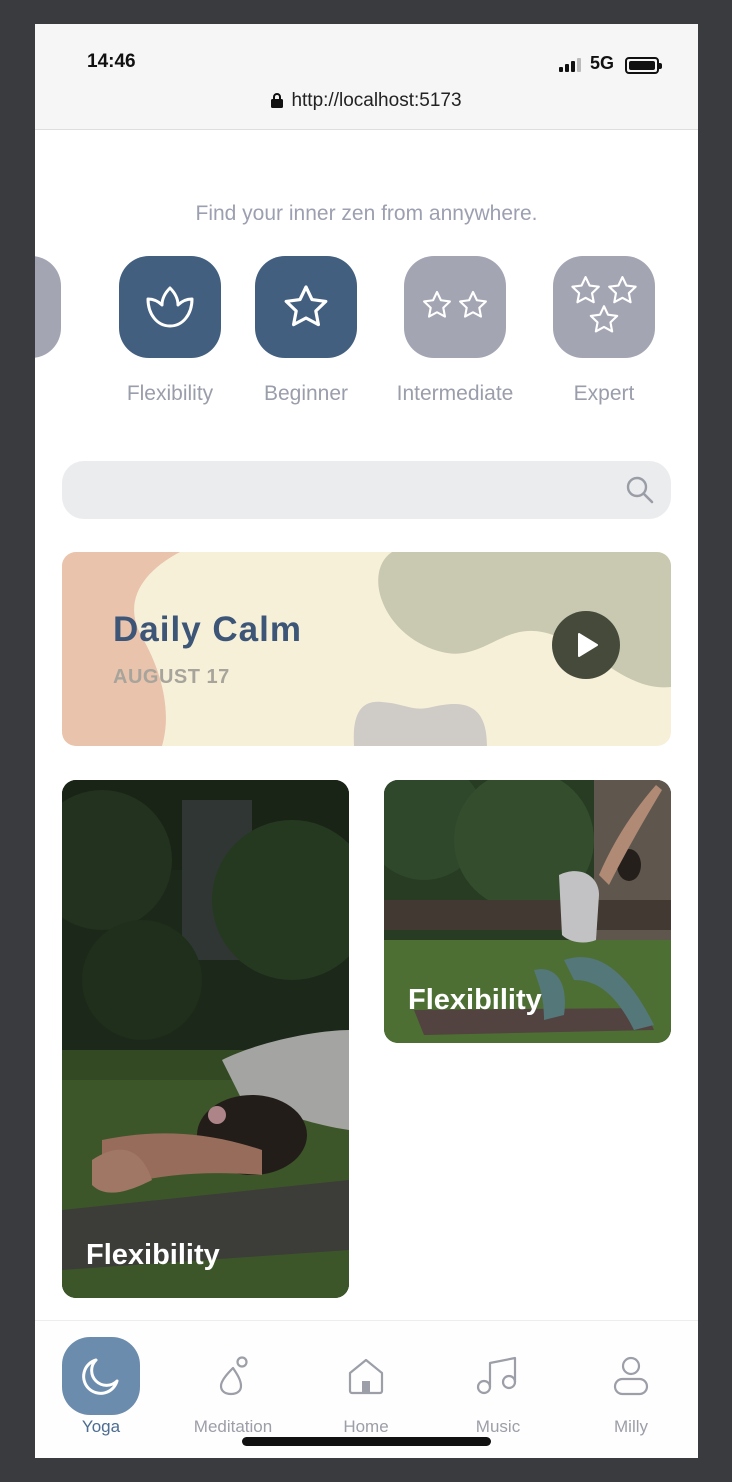 This screenshot has height=1482, width=732. What do you see at coordinates (233, 1426) in the screenshot?
I see `tab-label: Meditation` at bounding box center [233, 1426].